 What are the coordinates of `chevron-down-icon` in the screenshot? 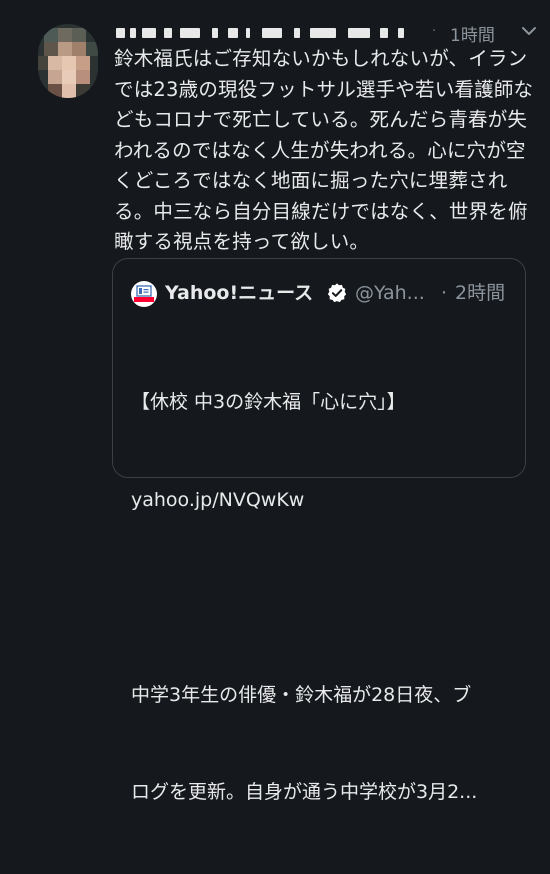 It's located at (529, 31).